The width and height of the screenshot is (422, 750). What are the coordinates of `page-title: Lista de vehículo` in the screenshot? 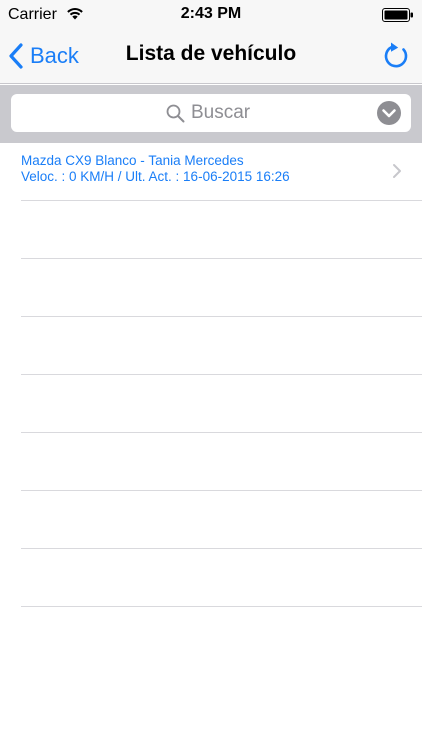 It's located at (211, 53).